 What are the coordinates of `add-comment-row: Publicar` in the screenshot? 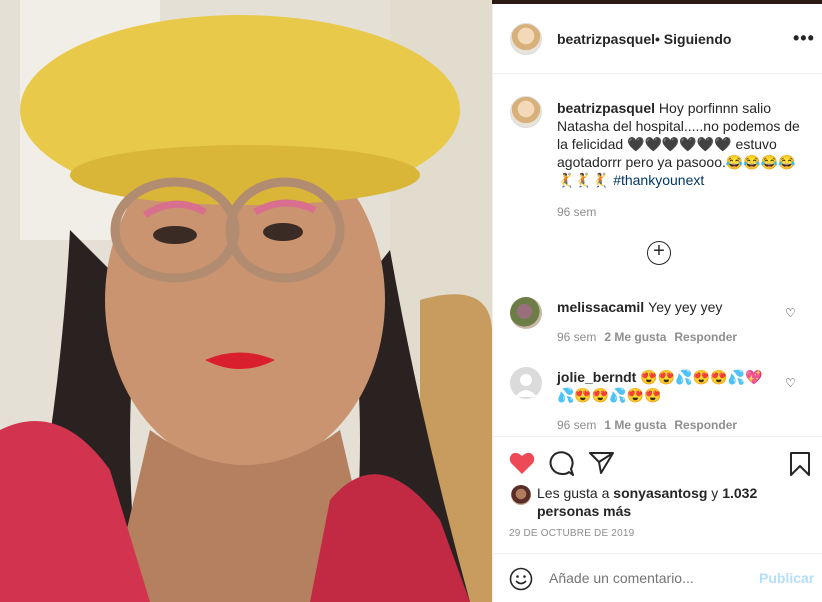 It's located at (657, 577).